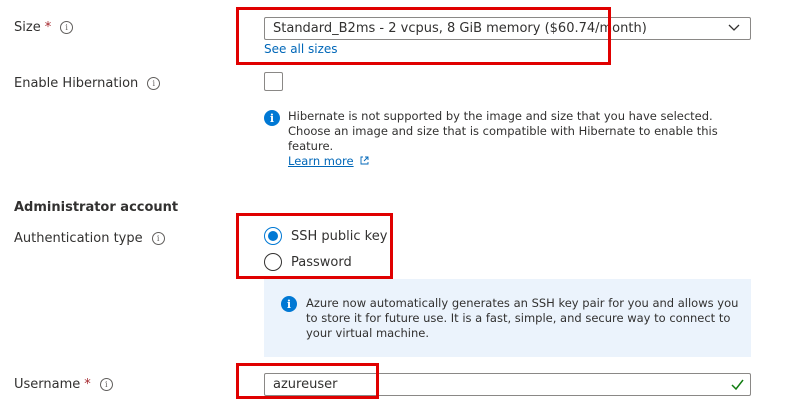 Image resolution: width=786 pixels, height=413 pixels. Describe the element at coordinates (273, 81) in the screenshot. I see `hibernation-checkbox` at that location.